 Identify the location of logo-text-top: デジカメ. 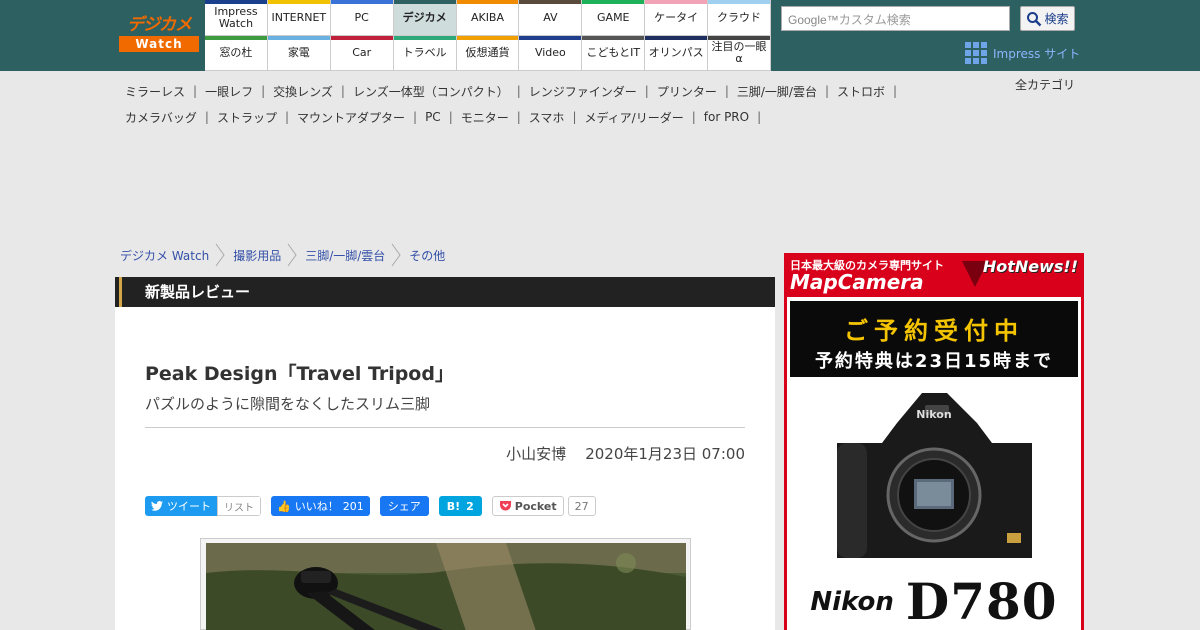
(159, 25).